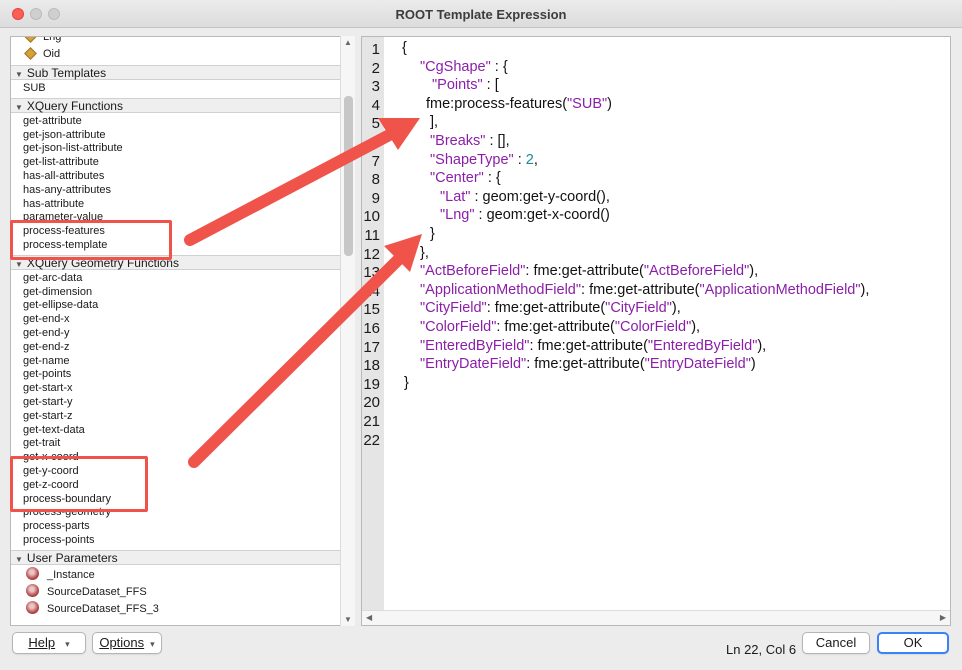 This screenshot has height=670, width=962. What do you see at coordinates (347, 331) in the screenshot?
I see `tree-vertical-scrollbar: ▲ ▼` at bounding box center [347, 331].